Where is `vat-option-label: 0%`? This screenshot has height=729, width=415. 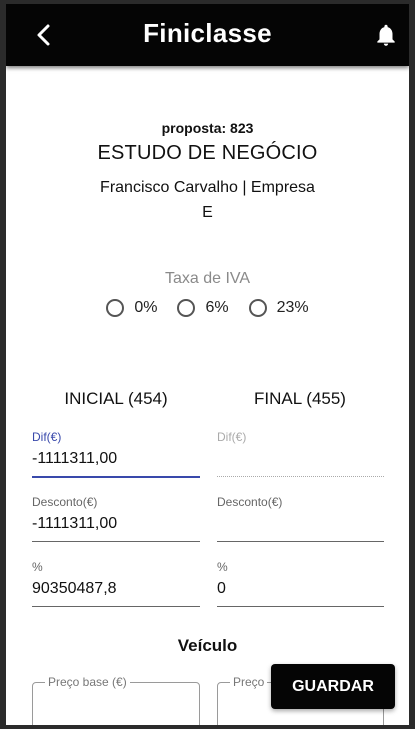 vat-option-label: 0% is located at coordinates (146, 307).